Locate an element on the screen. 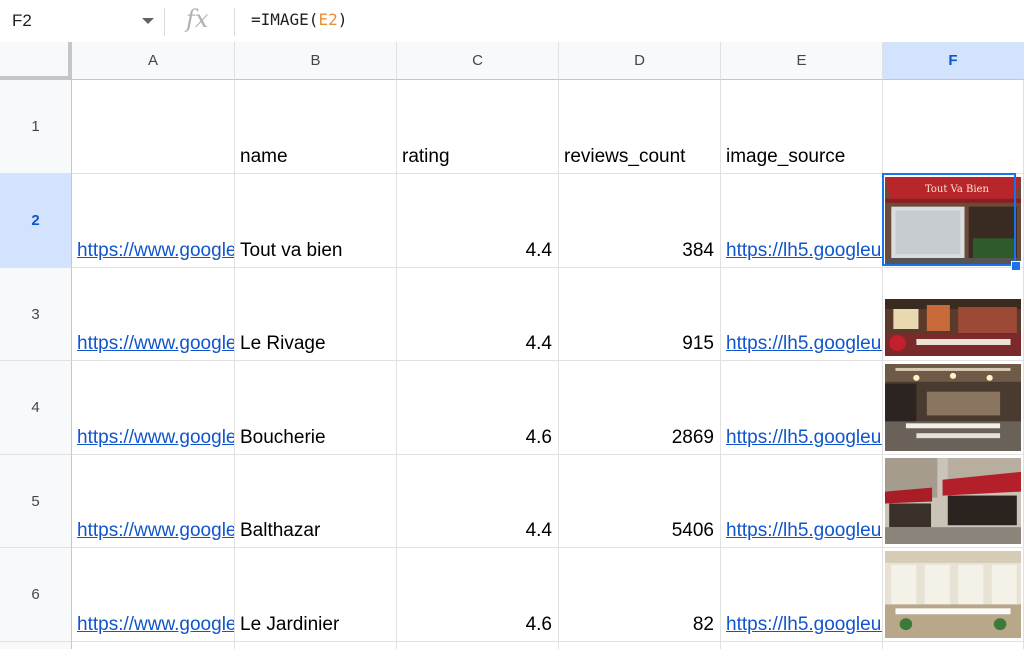 This screenshot has width=1024, height=649. cell-c1: rating is located at coordinates (478, 127).